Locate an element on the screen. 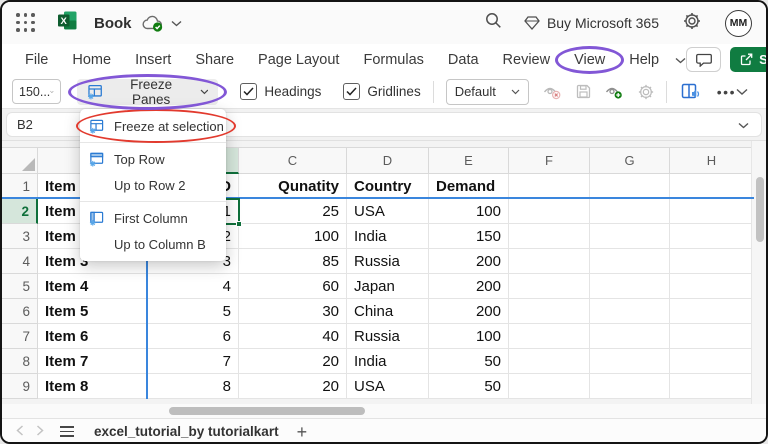 This screenshot has height=444, width=768. cell-G6 is located at coordinates (630, 311).